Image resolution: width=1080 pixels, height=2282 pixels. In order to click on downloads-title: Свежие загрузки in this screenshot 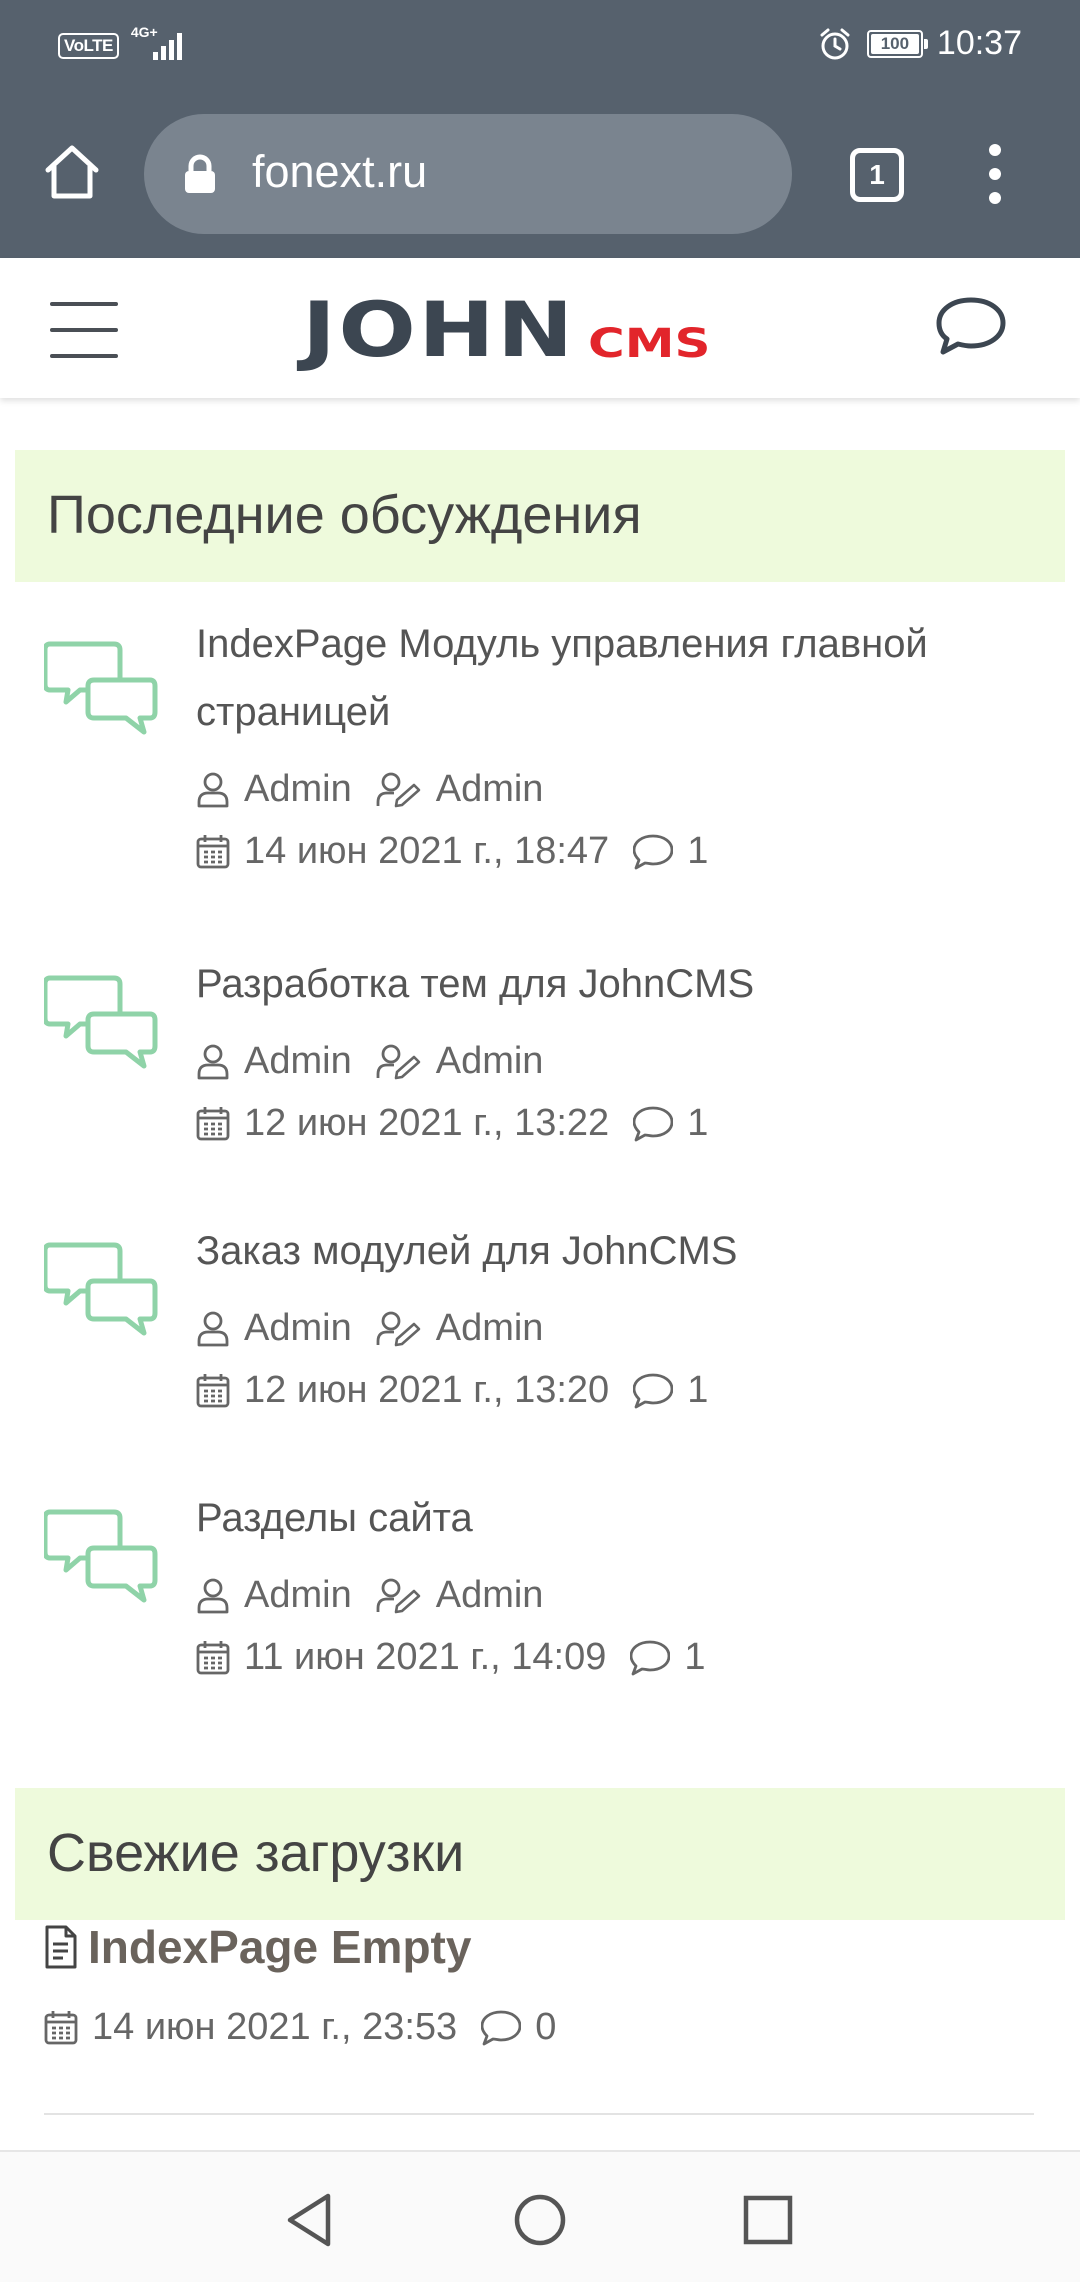, I will do `click(256, 1853)`.